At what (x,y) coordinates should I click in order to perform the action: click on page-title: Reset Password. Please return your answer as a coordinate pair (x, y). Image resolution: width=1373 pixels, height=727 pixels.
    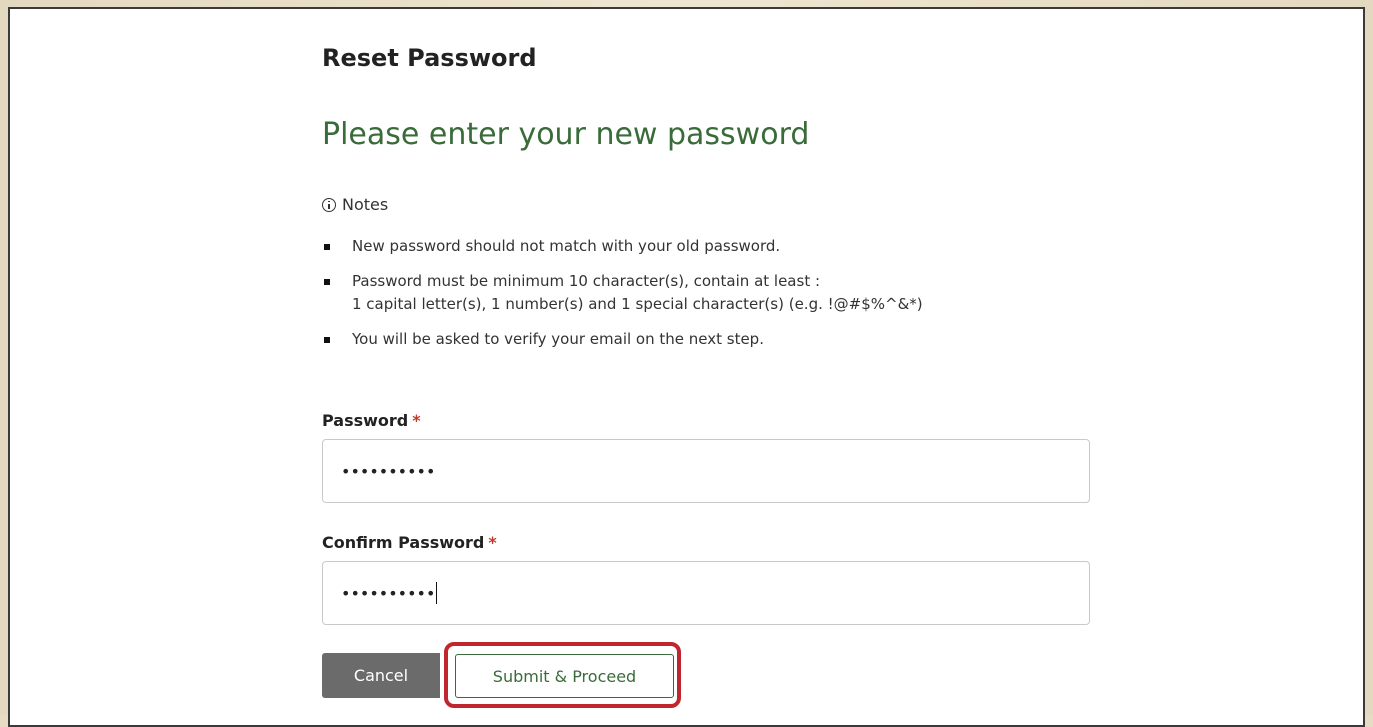
    Looking at the image, I should click on (429, 58).